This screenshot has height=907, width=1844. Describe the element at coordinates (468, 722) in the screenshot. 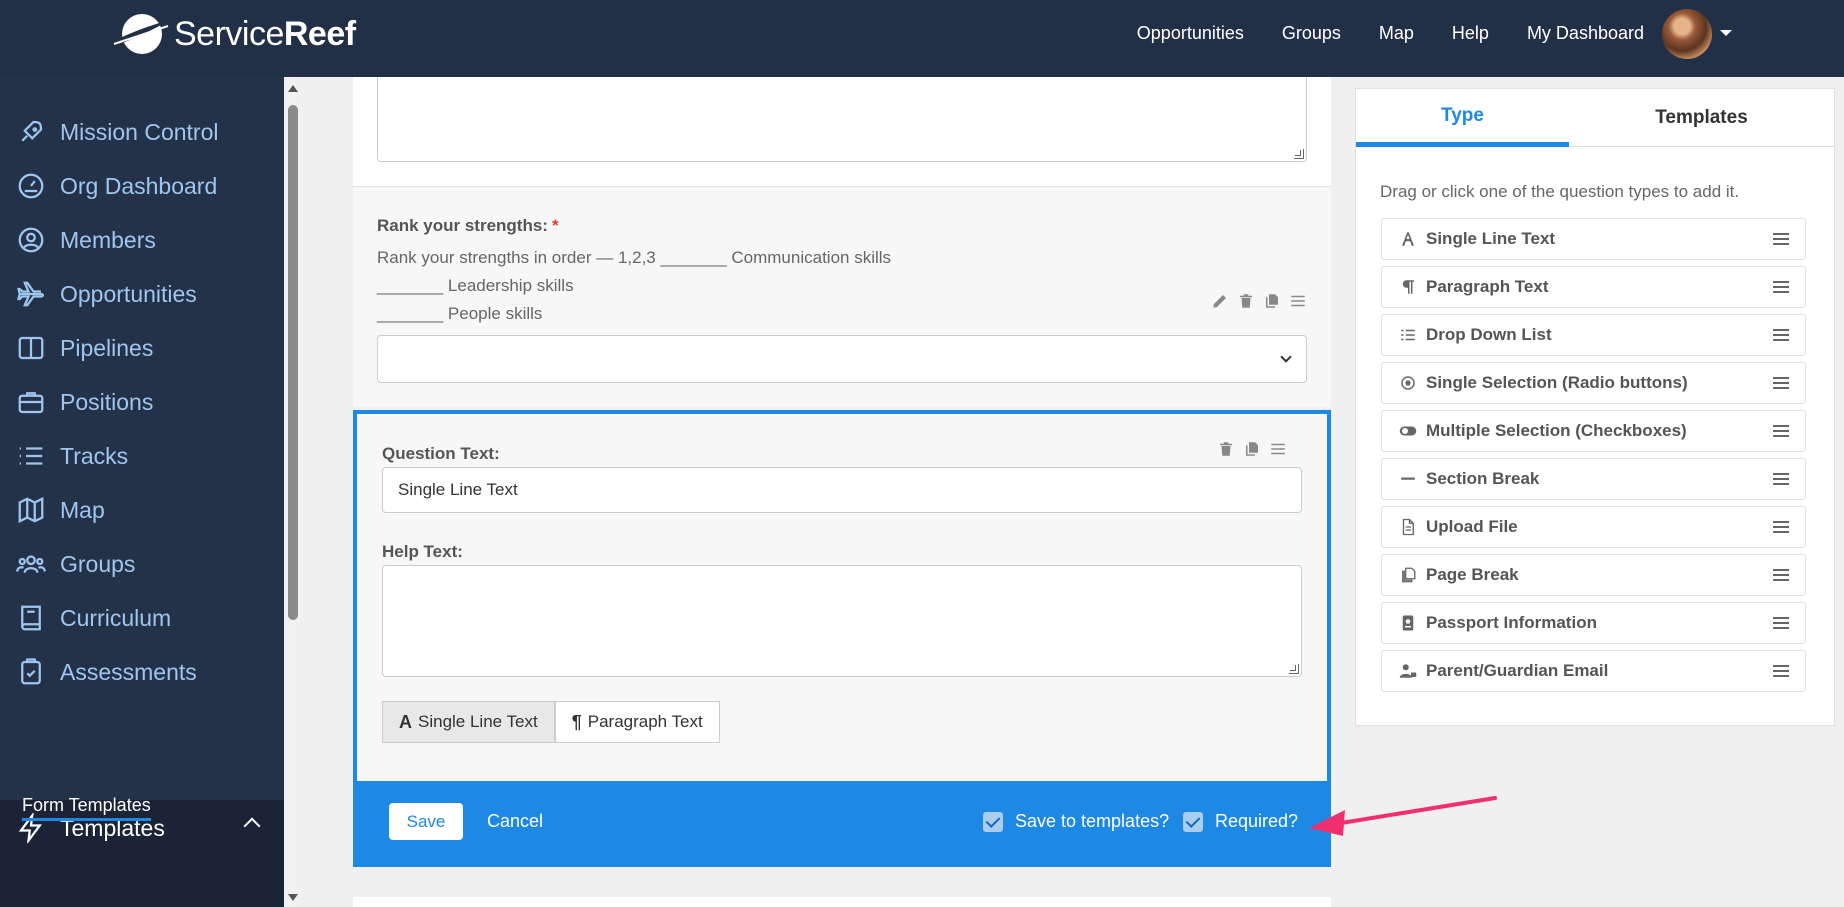

I see `type-single-line-button: A Single Line Text` at that location.